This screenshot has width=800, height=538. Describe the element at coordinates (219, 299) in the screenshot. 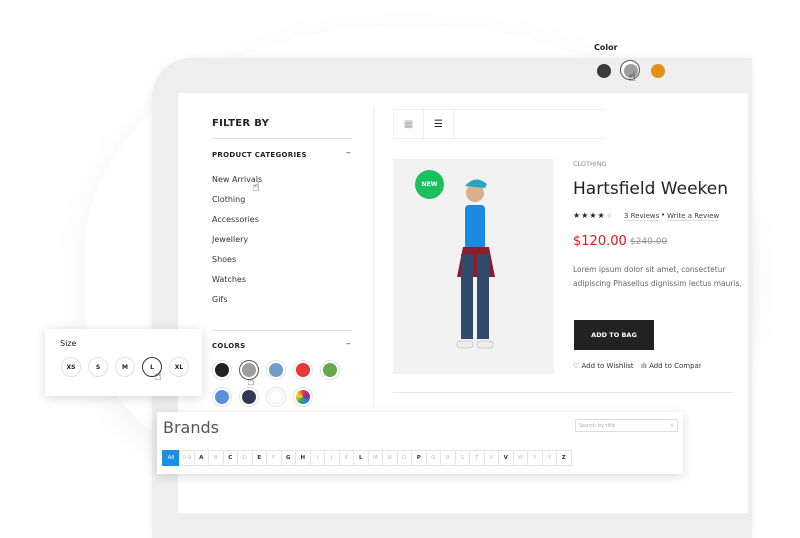

I see `category-item: Gifs` at that location.